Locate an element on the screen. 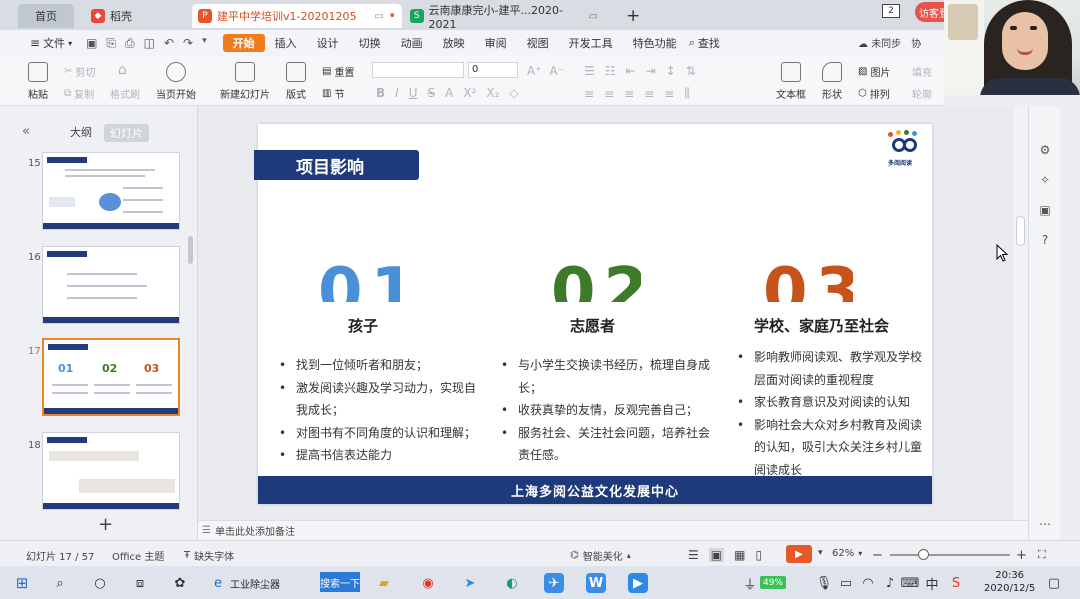 The image size is (1080, 599). task-view-icon: ⧈ is located at coordinates (140, 583).